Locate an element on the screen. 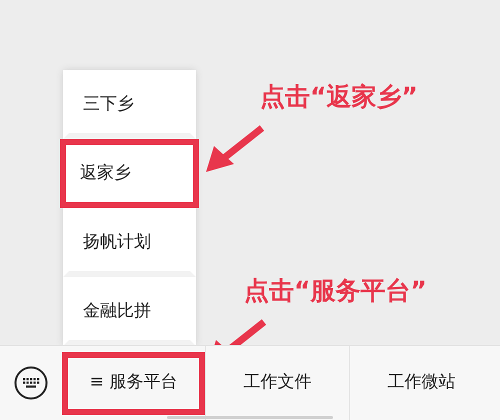 The width and height of the screenshot is (500, 420). keyboard-icon is located at coordinates (31, 383).